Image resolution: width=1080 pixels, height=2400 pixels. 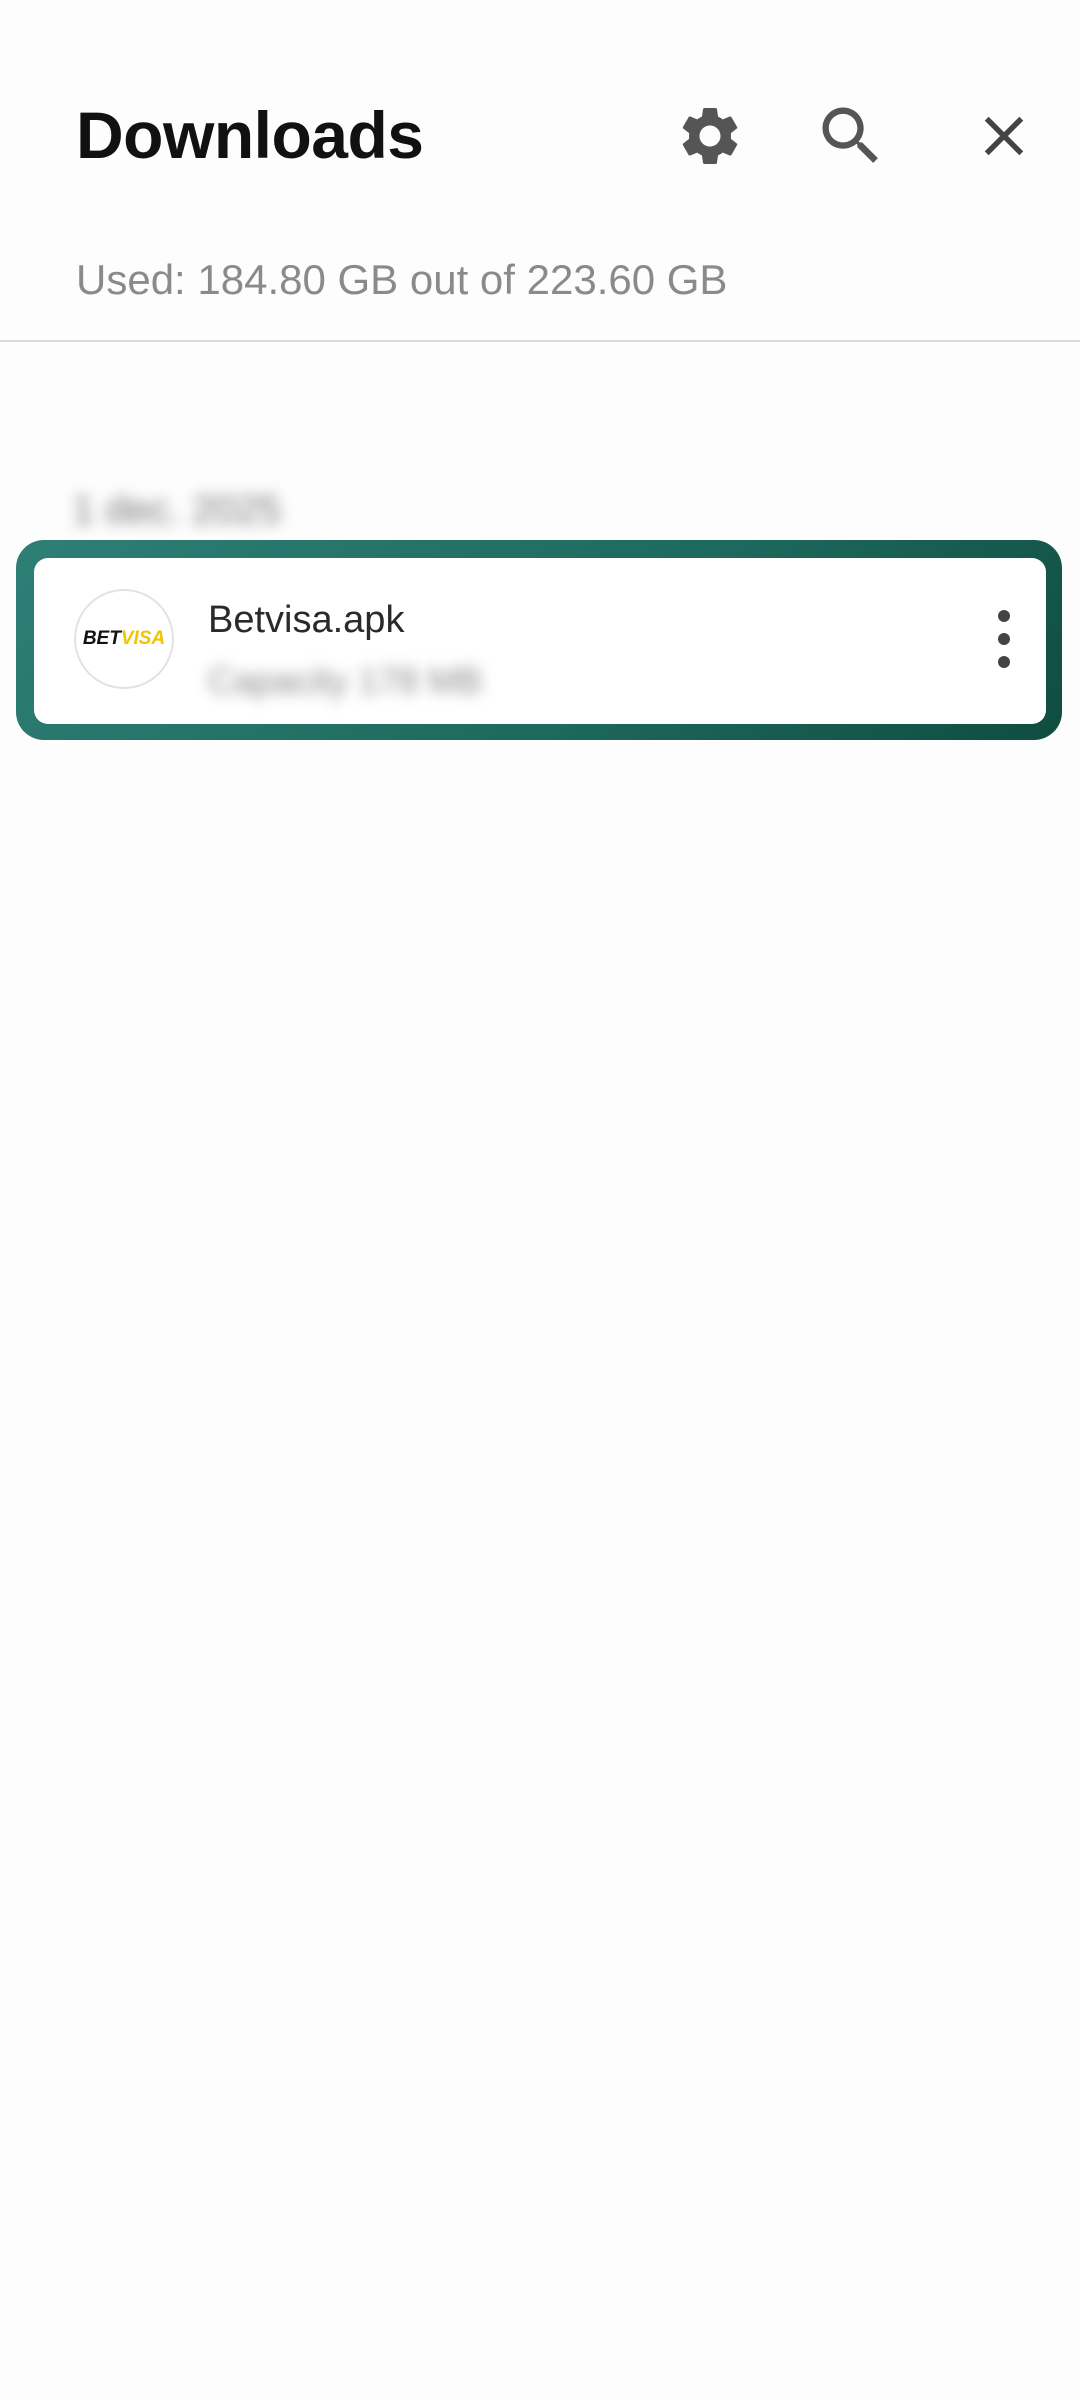 I want to click on close-button, so click(x=1004, y=136).